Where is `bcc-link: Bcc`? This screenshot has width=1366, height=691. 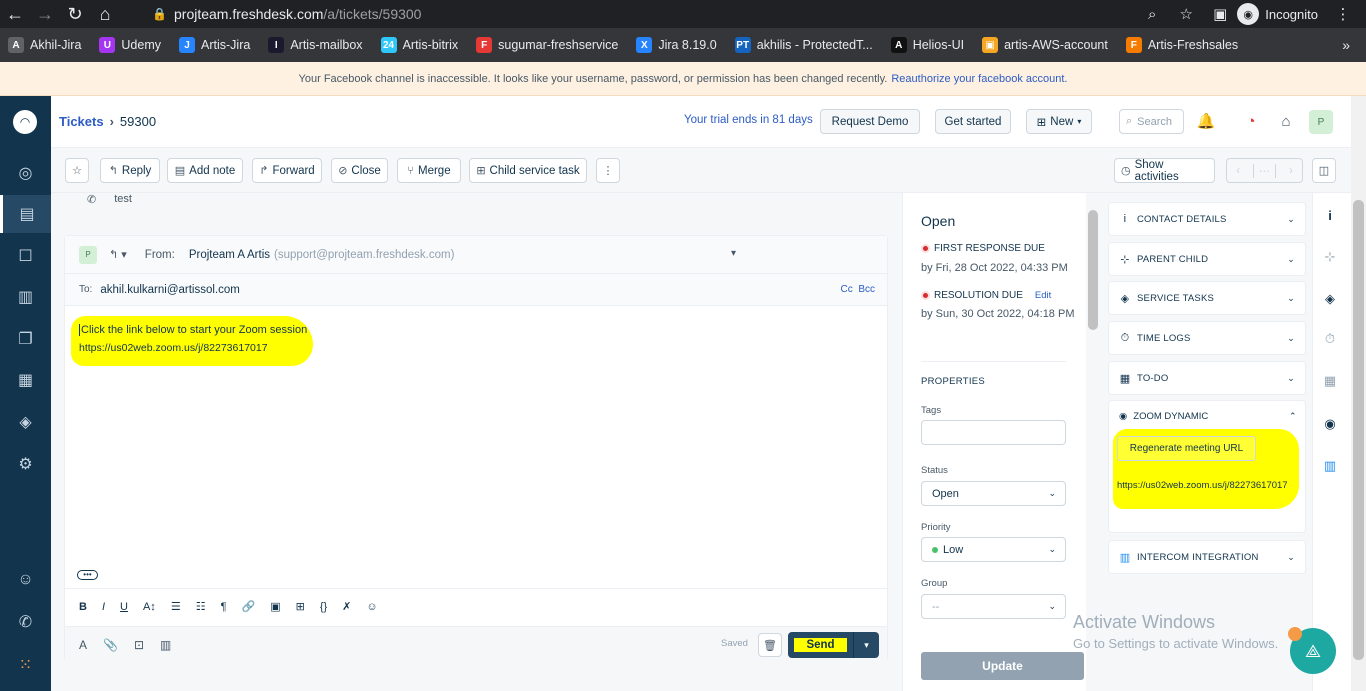
bcc-link: Bcc is located at coordinates (866, 289).